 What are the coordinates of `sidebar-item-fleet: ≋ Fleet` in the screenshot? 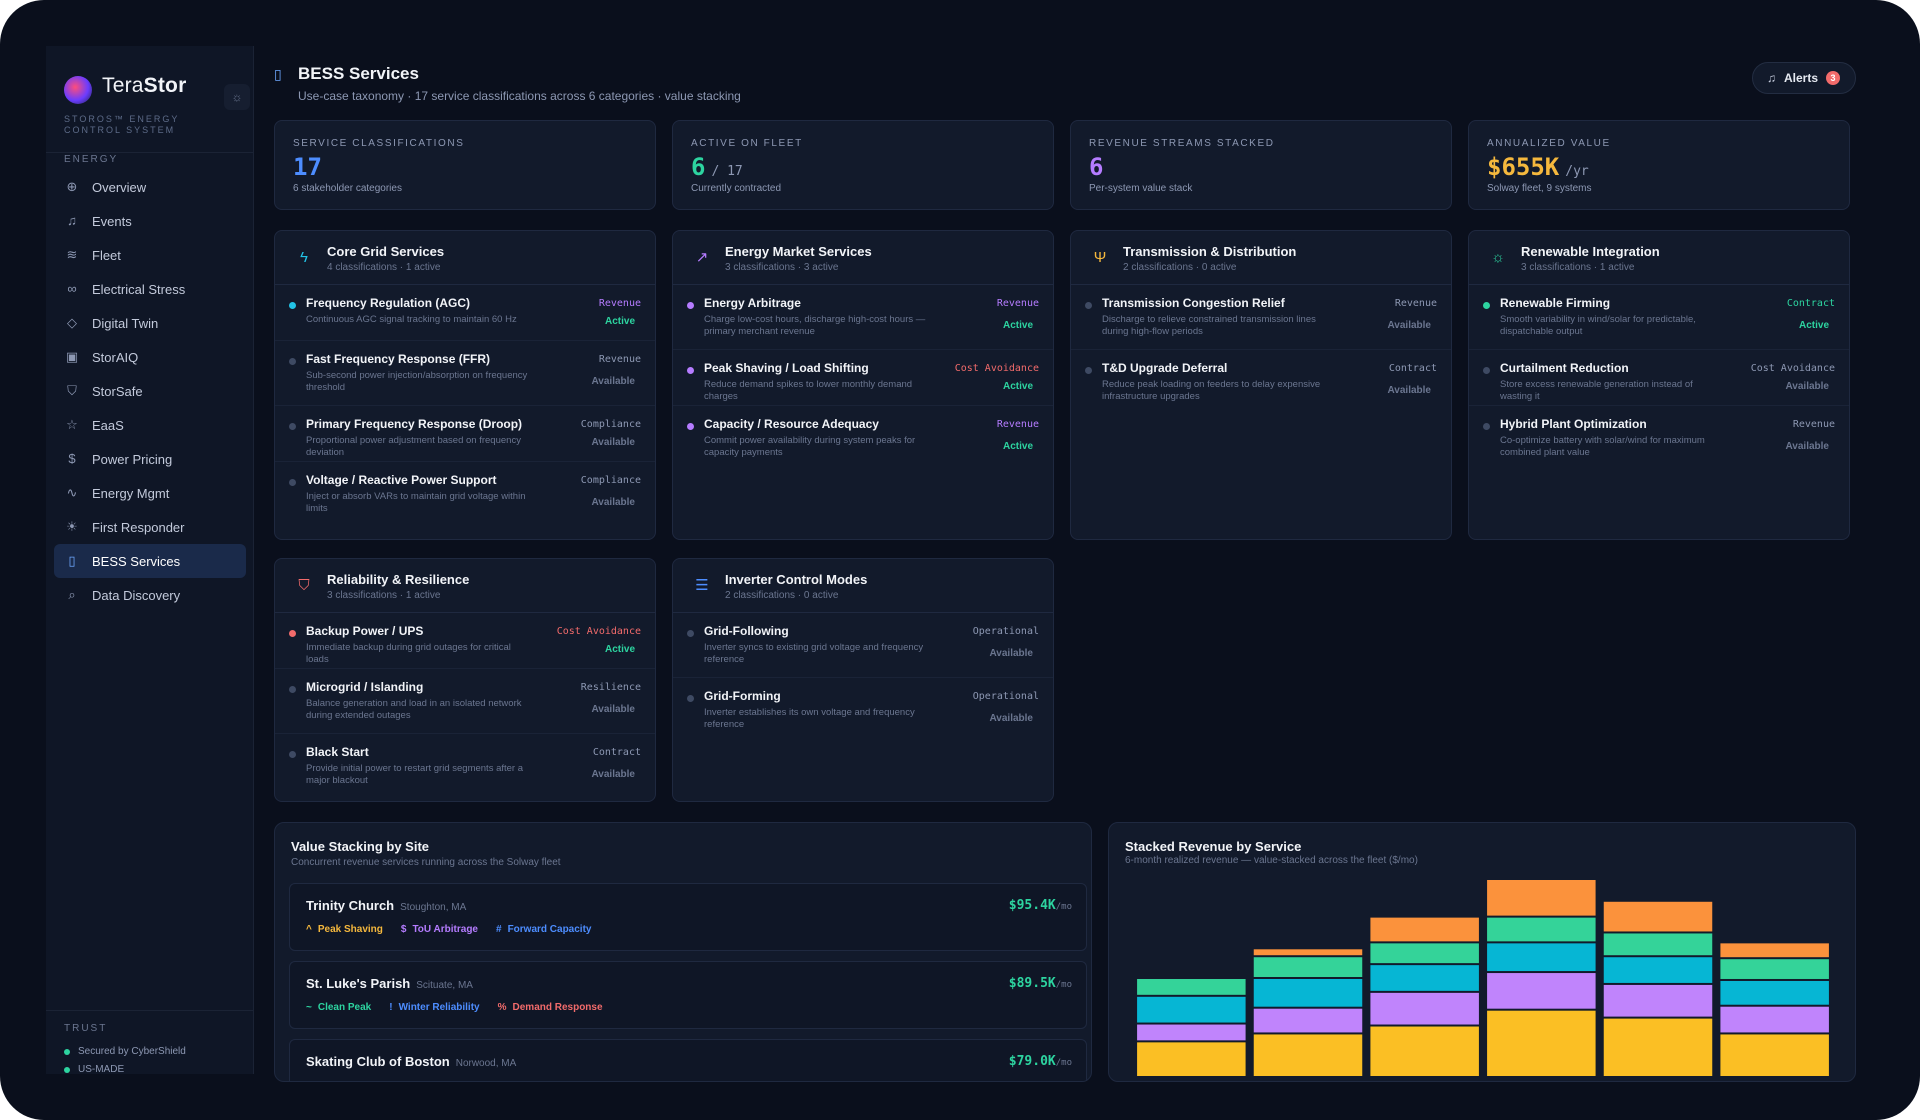 It's located at (150, 255).